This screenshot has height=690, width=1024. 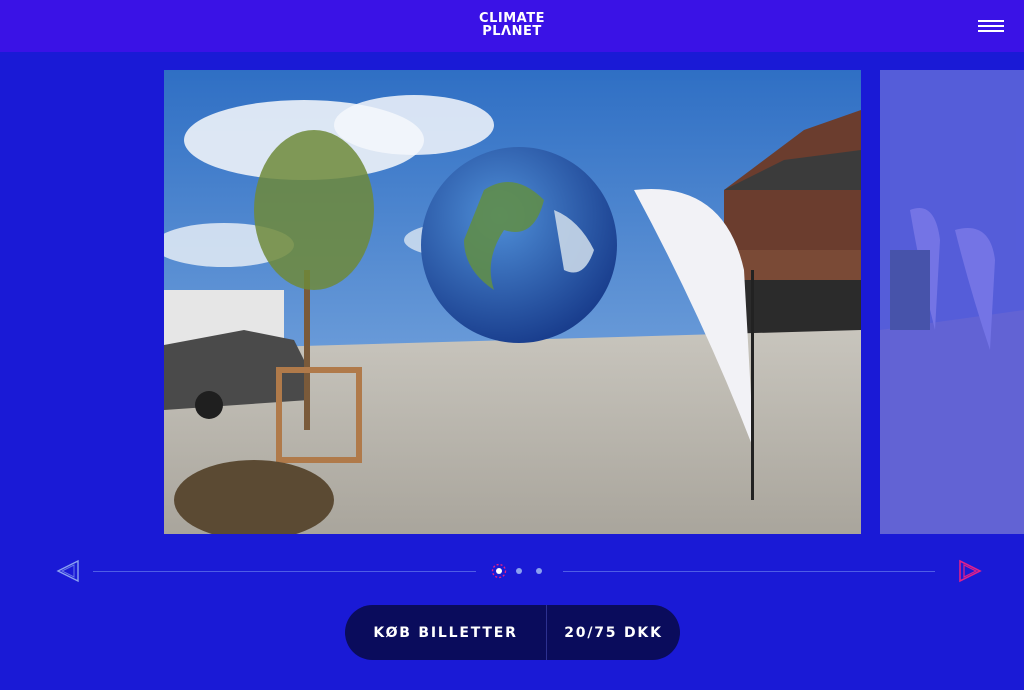 I want to click on top-bar: CLIMATE PLΛNET, so click(x=512, y=26).